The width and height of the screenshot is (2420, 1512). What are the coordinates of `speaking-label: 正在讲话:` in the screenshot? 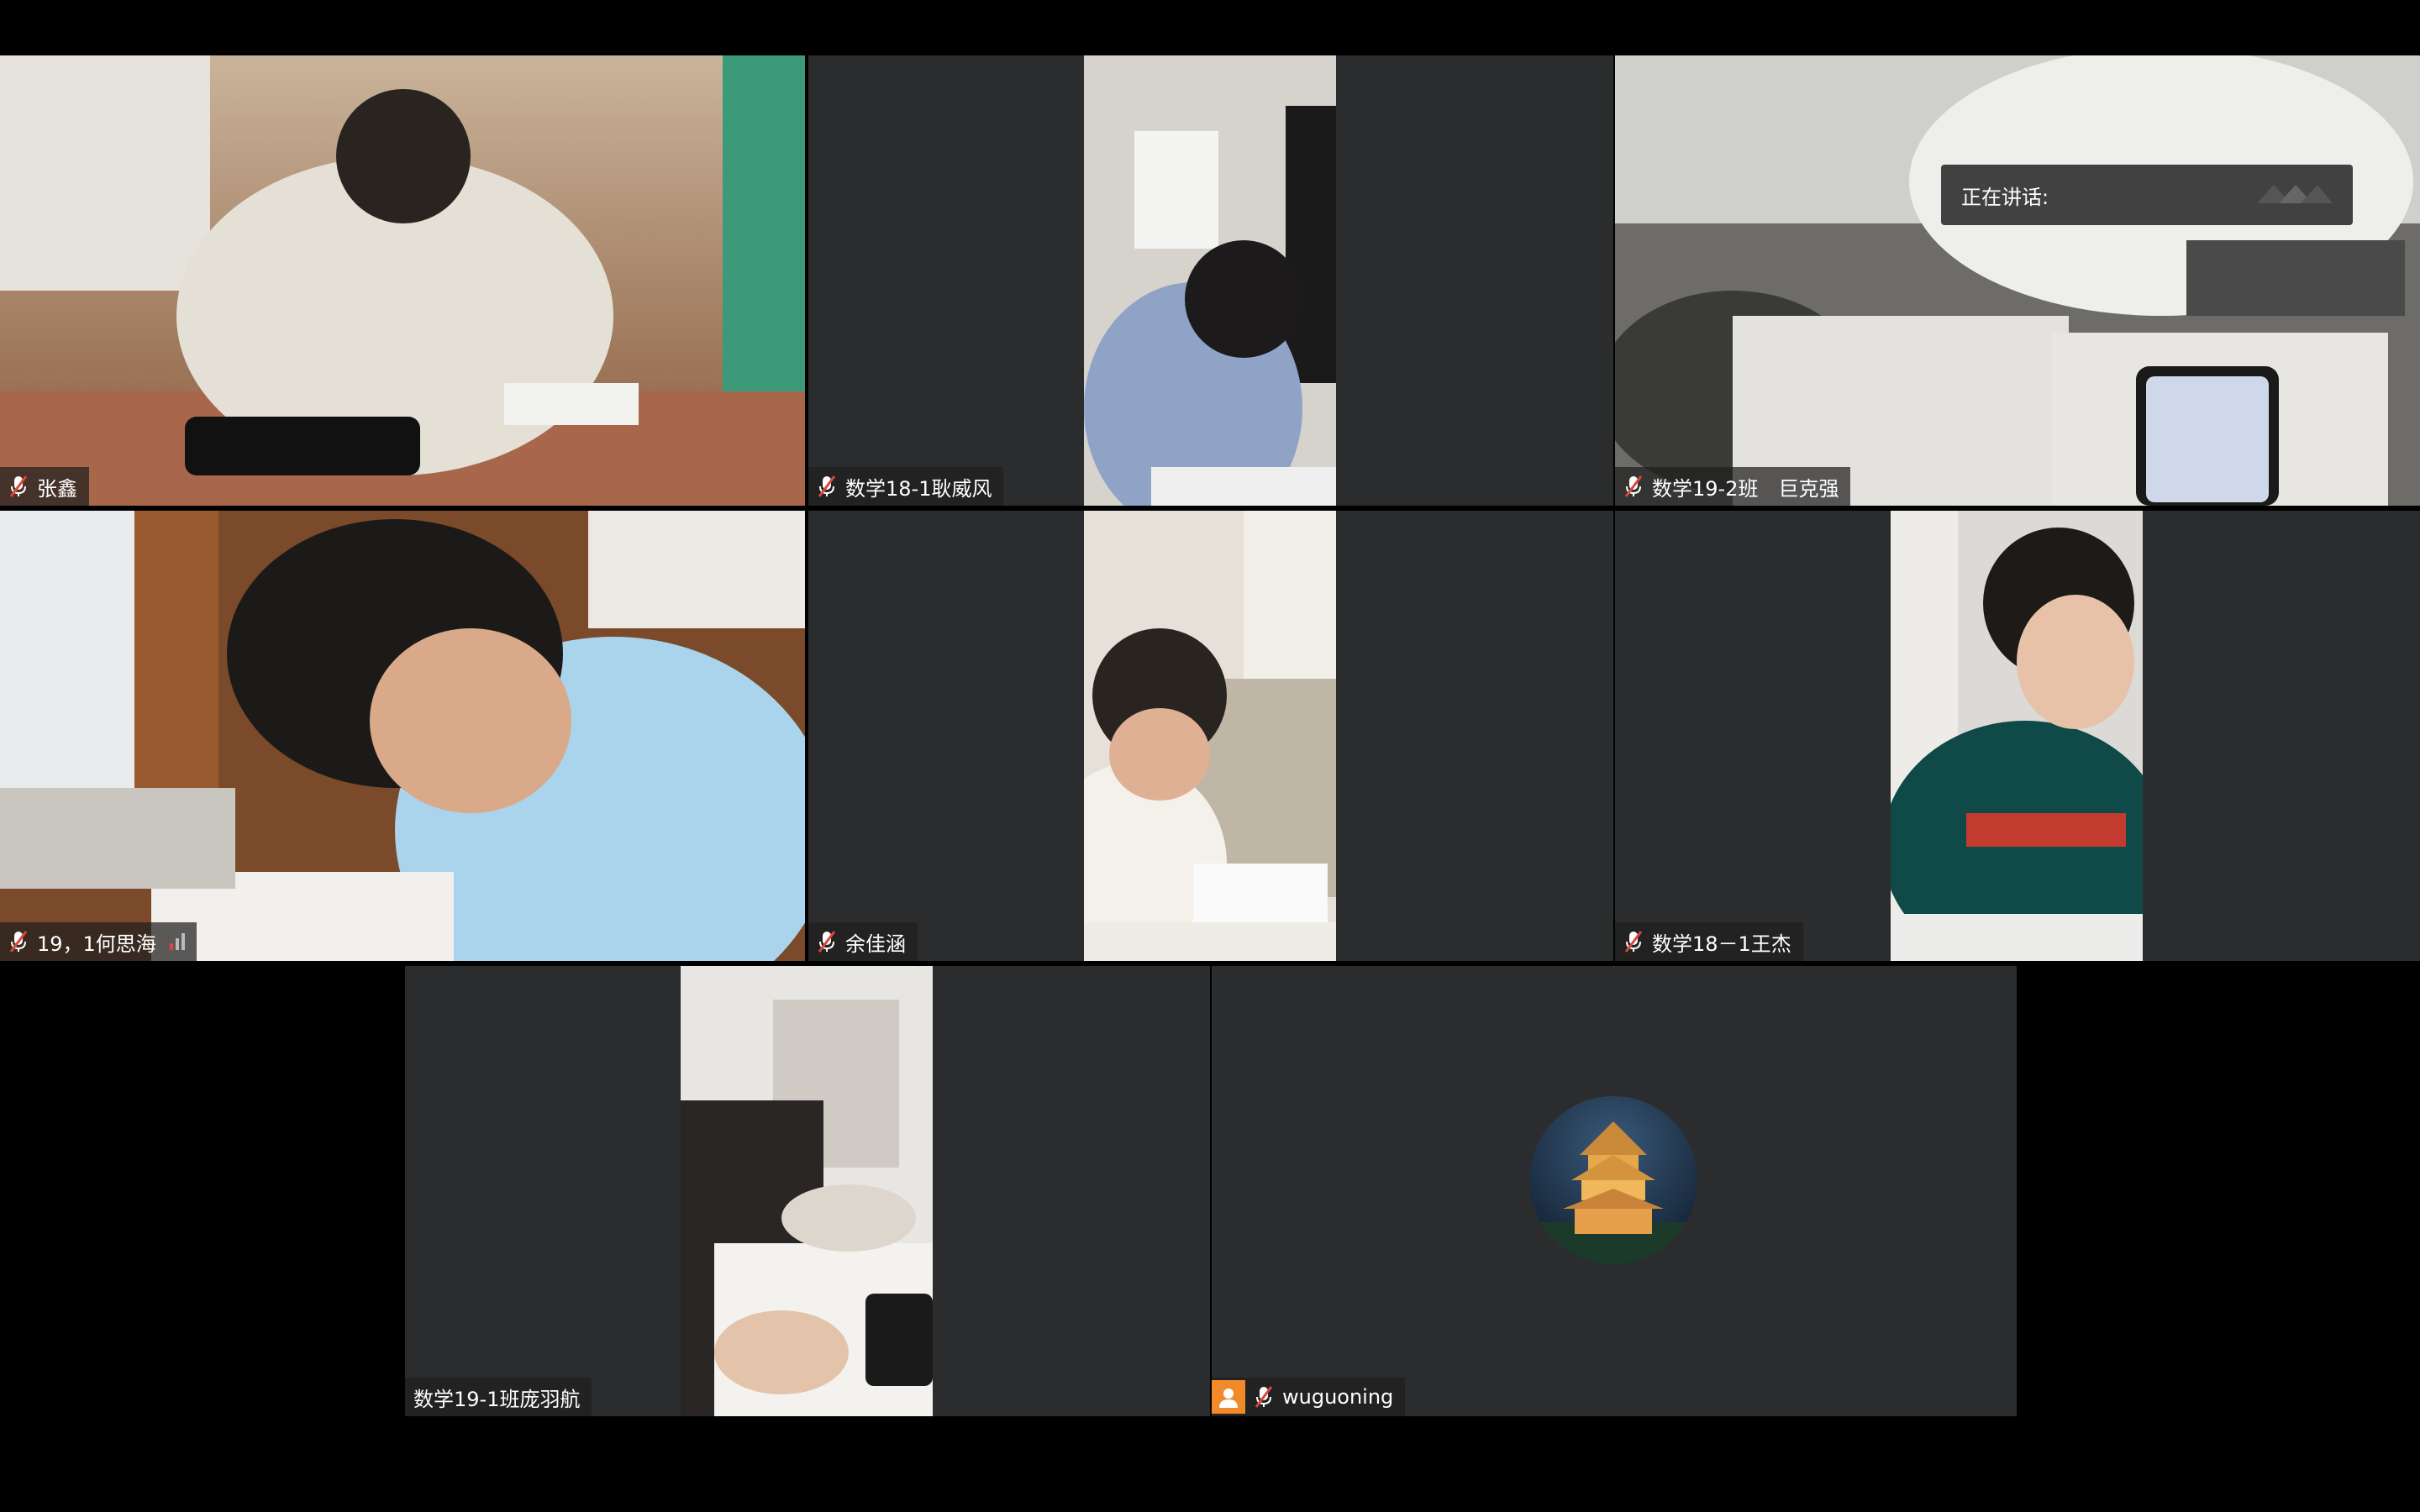 It's located at (2005, 197).